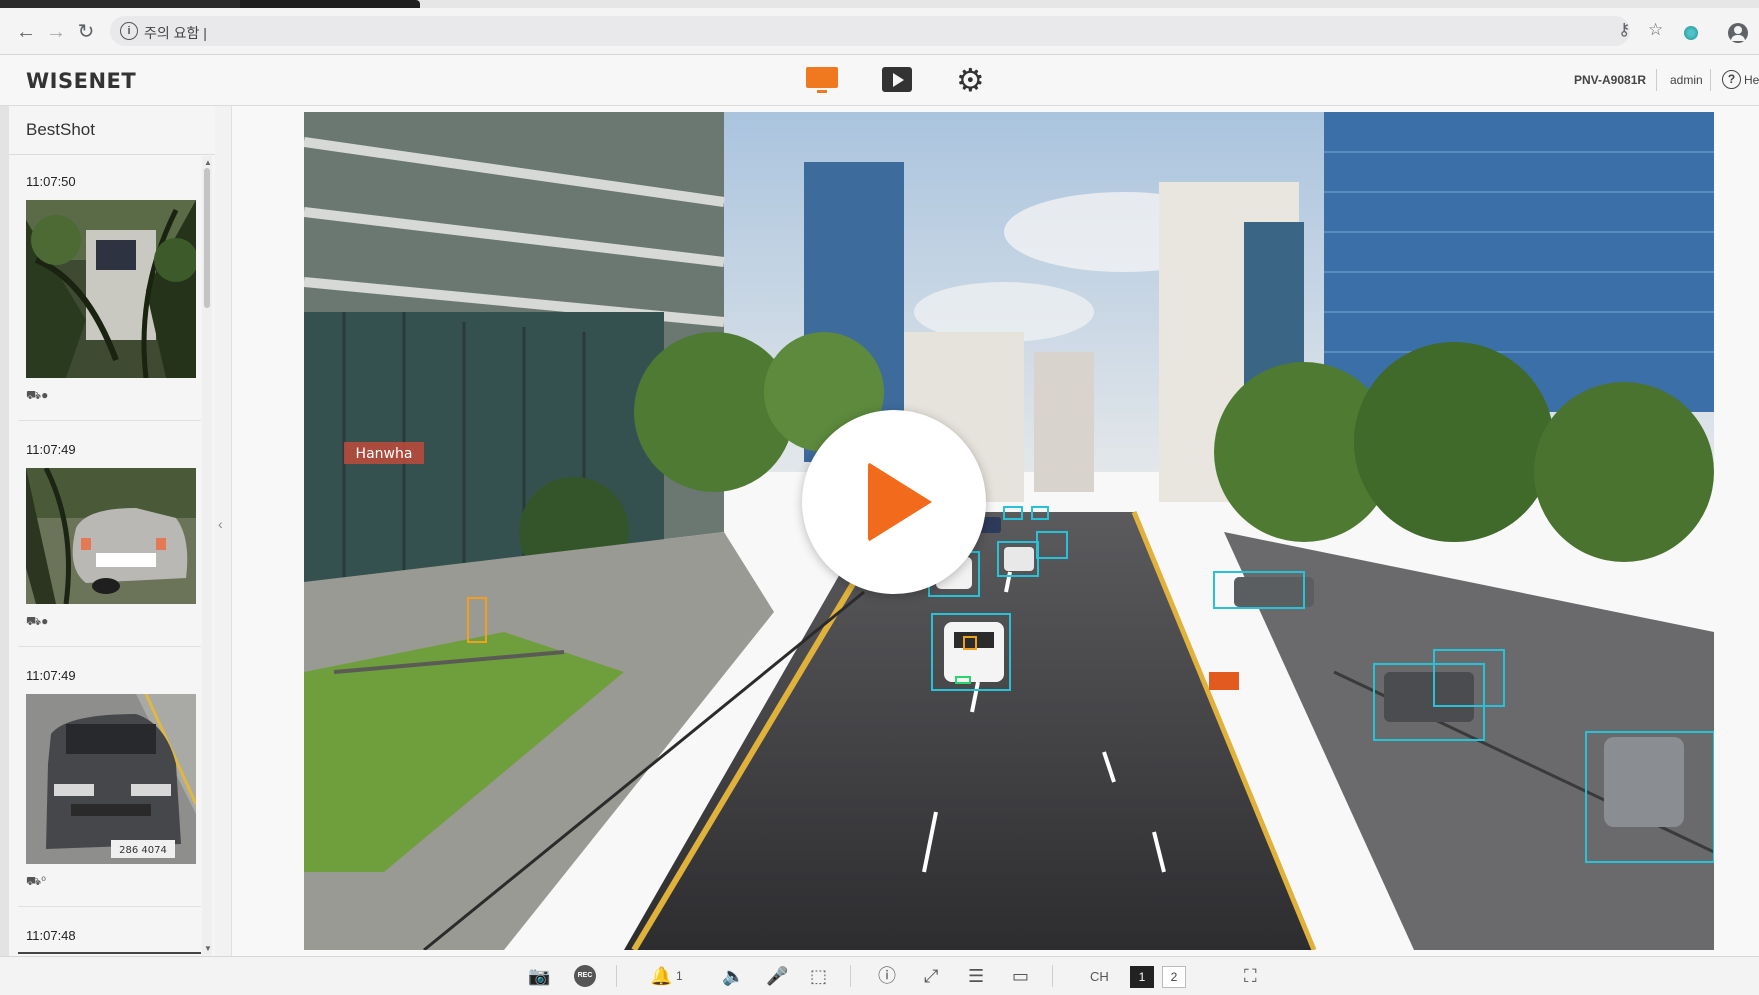 This screenshot has width=1759, height=995. What do you see at coordinates (976, 976) in the screenshot?
I see `adjust-icon: ☰` at bounding box center [976, 976].